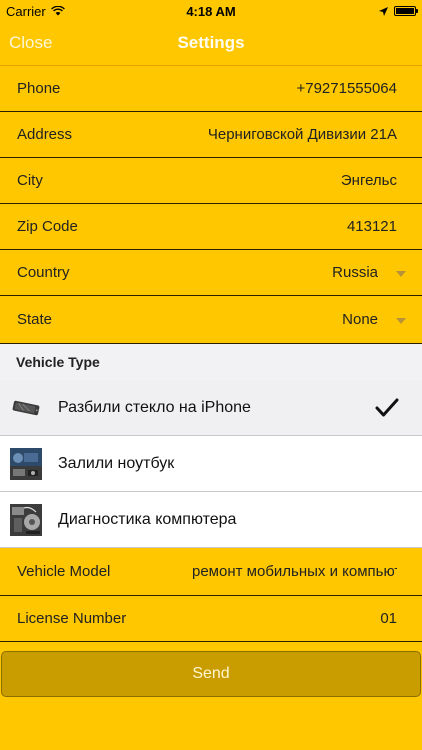 The image size is (422, 750). Describe the element at coordinates (147, 519) in the screenshot. I see `vehicle-type-label: Диагностика компютера` at that location.